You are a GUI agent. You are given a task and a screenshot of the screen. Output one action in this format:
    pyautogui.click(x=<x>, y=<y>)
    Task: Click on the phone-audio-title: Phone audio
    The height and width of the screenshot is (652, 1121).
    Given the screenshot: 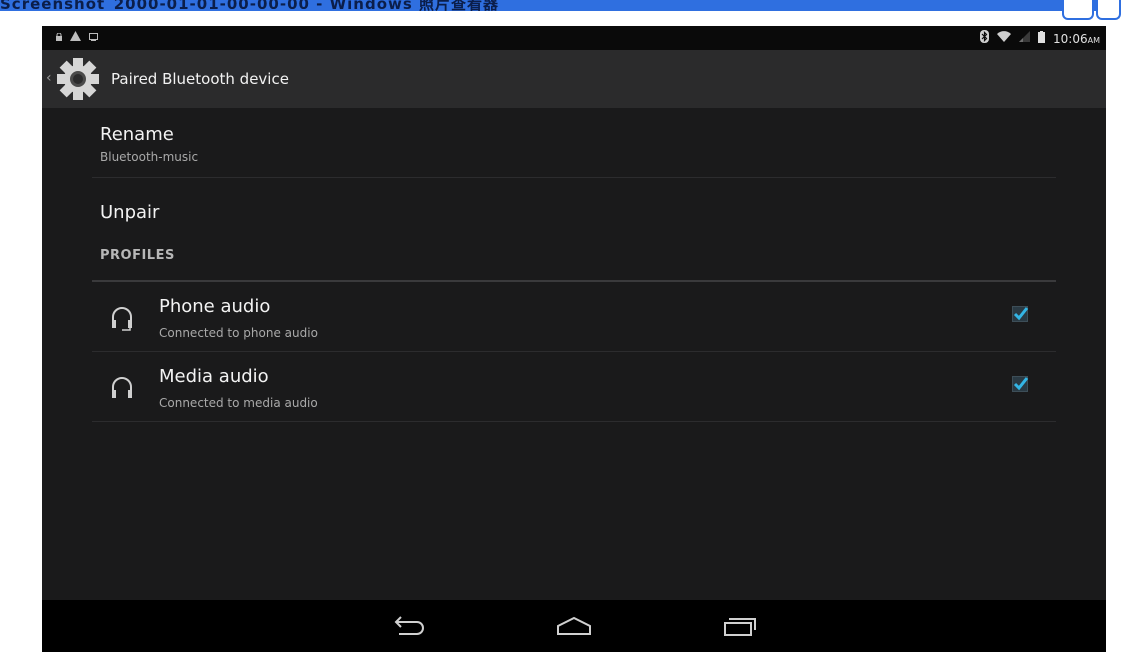 What is the action you would take?
    pyautogui.click(x=215, y=306)
    